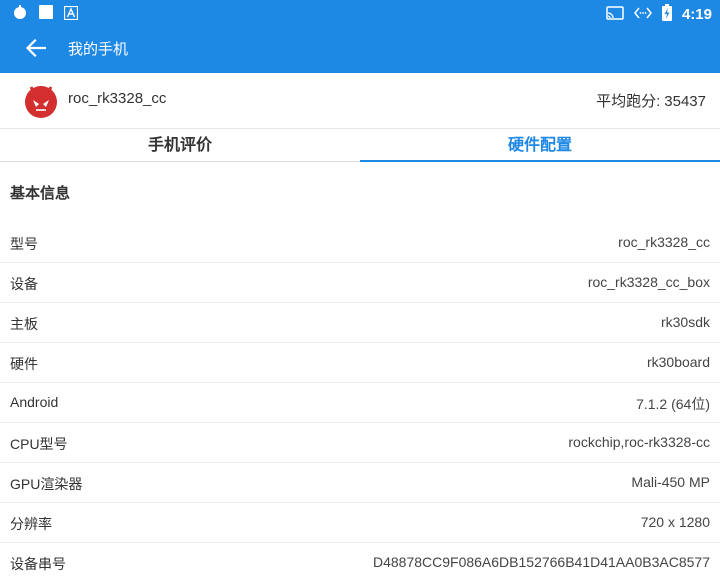 Image resolution: width=720 pixels, height=581 pixels. I want to click on text-notification-icon, so click(71, 14).